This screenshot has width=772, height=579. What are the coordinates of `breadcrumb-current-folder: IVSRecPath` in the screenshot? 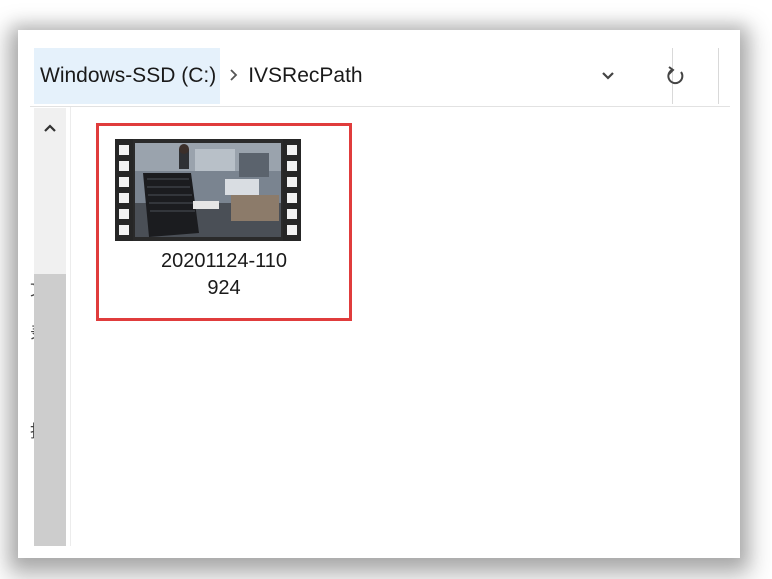 It's located at (305, 76).